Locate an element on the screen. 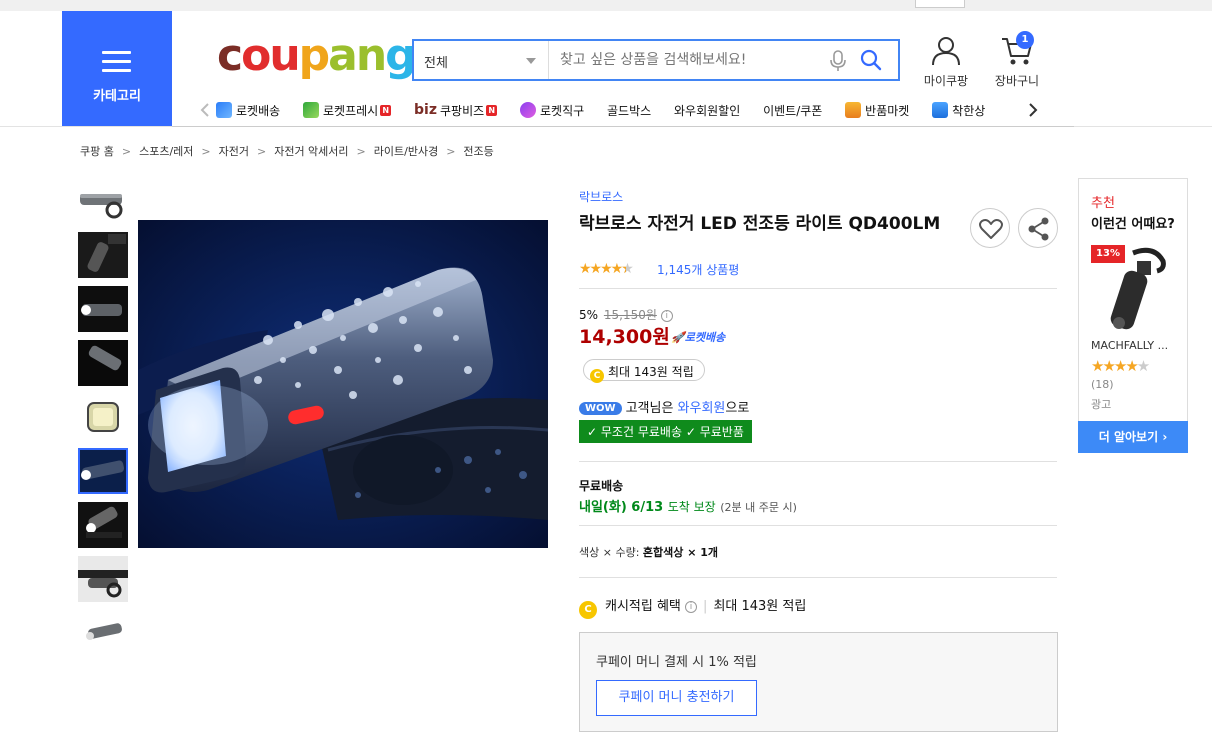 Image resolution: width=1212 pixels, height=741 pixels. nav-item-rocket-global: 로켓직구 is located at coordinates (552, 110).